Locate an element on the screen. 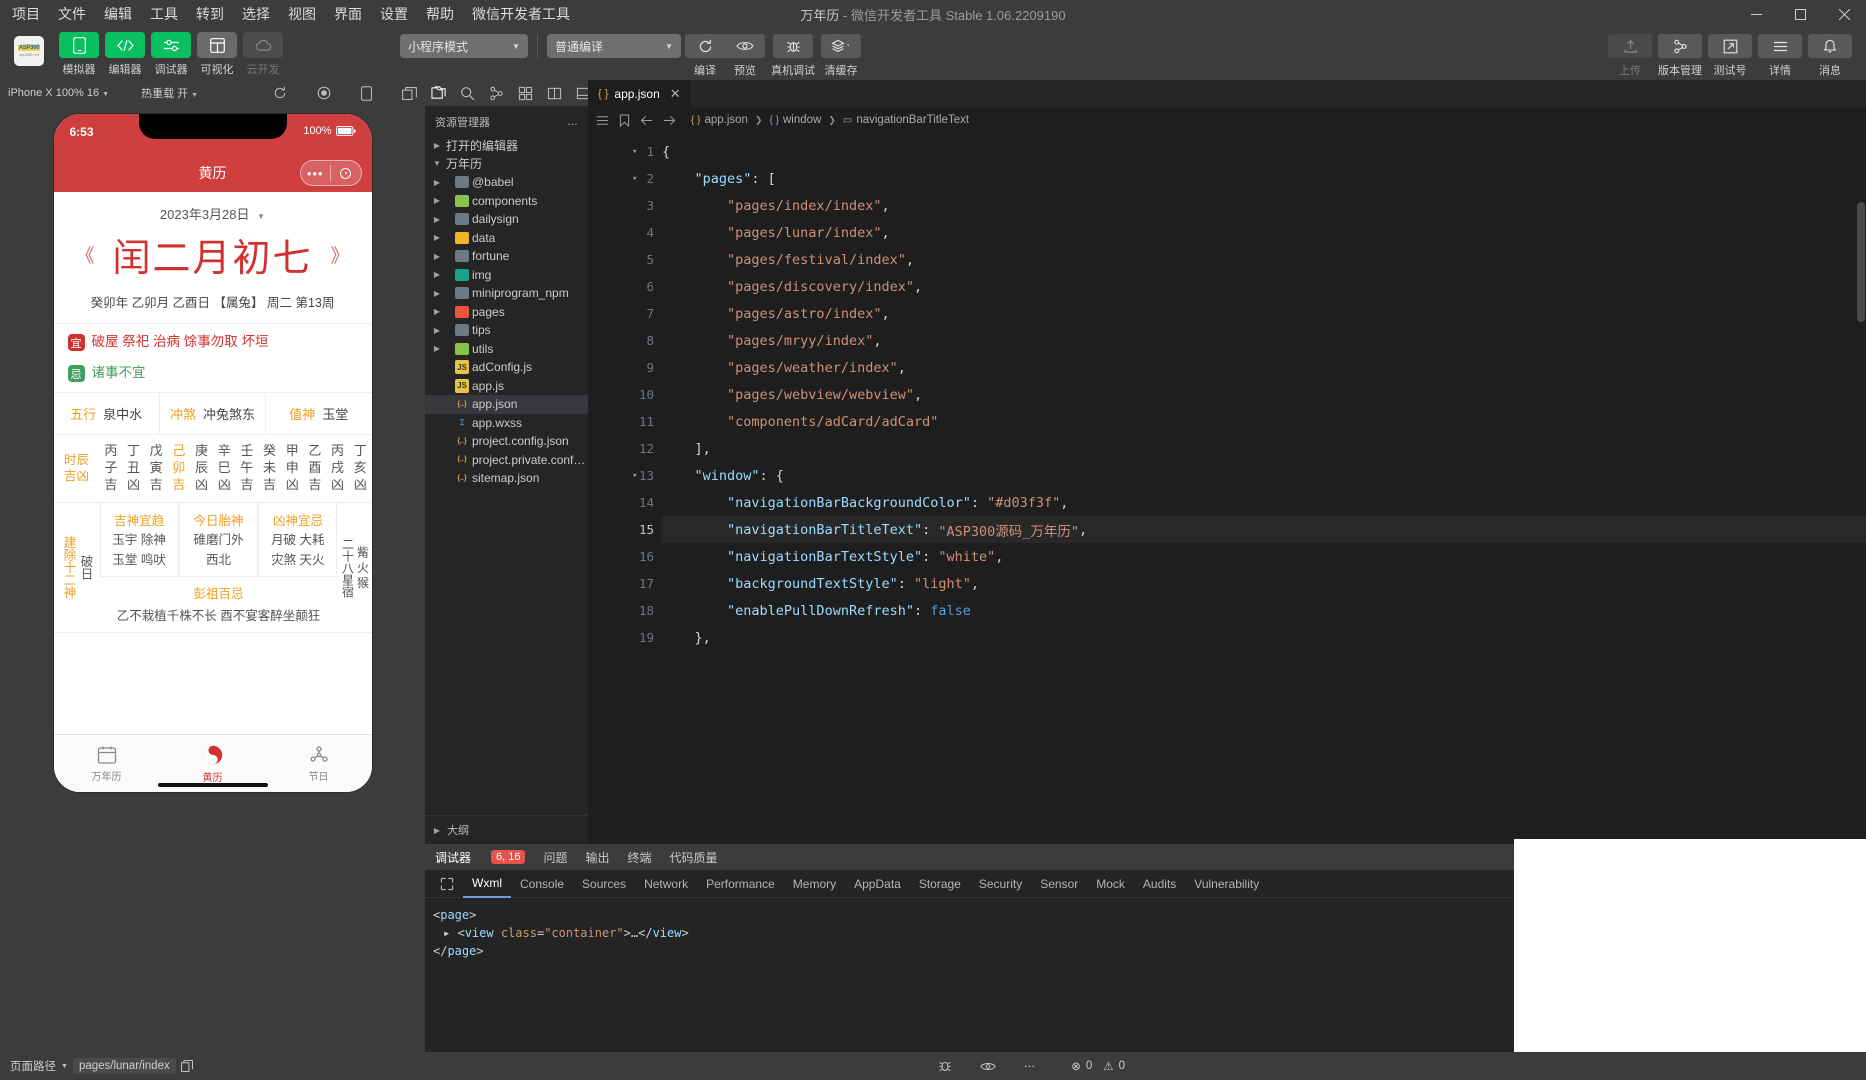 This screenshot has width=1866, height=1080. tree-item-img: ▶ img is located at coordinates (506, 275).